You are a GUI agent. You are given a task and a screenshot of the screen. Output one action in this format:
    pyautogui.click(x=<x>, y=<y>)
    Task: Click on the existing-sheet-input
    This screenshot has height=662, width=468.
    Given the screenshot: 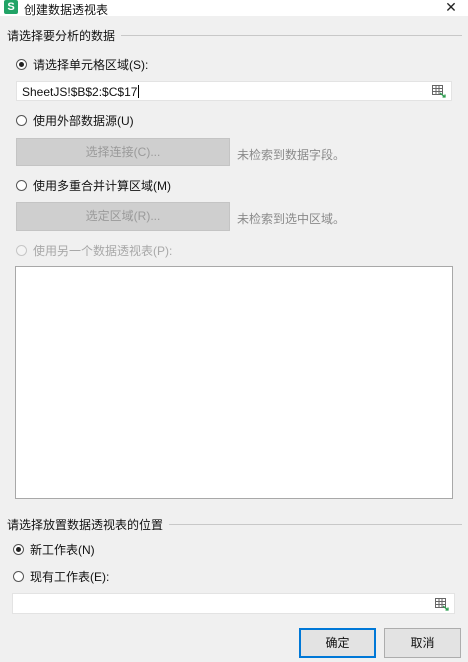 What is the action you would take?
    pyautogui.click(x=233, y=603)
    